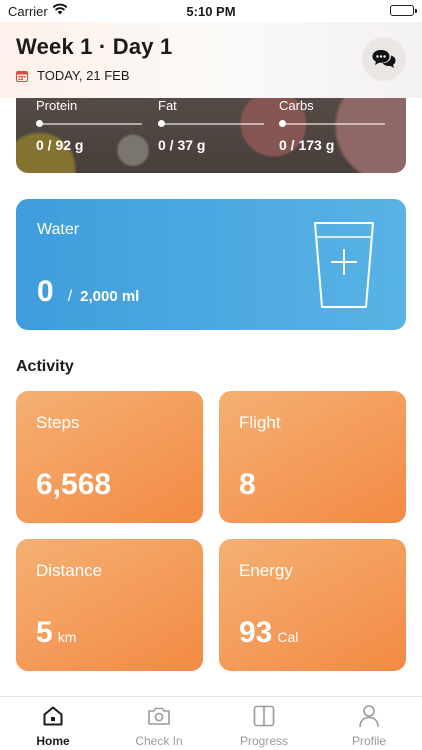 This screenshot has width=422, height=750. What do you see at coordinates (266, 570) in the screenshot?
I see `tile-label: Energy` at bounding box center [266, 570].